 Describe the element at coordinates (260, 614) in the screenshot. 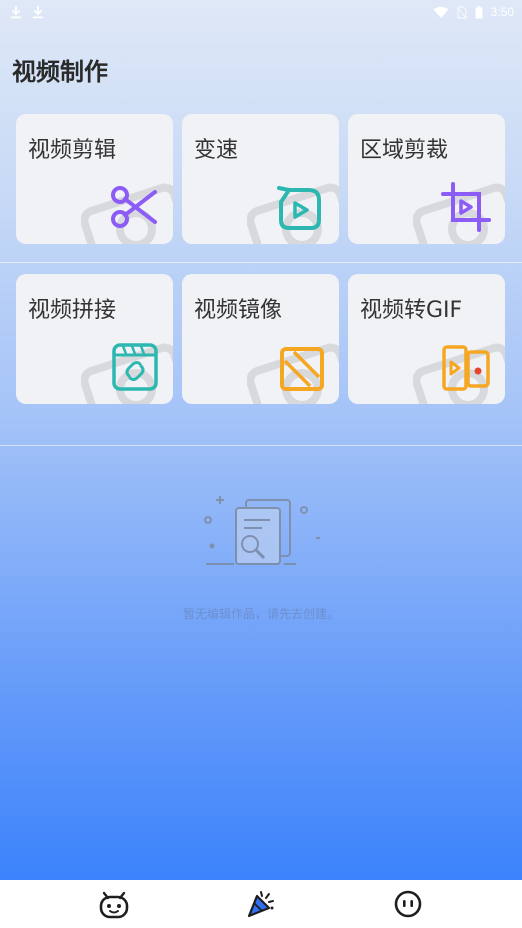

I see `empty-state-text: 暂无编辑作品，请先去创建。` at that location.